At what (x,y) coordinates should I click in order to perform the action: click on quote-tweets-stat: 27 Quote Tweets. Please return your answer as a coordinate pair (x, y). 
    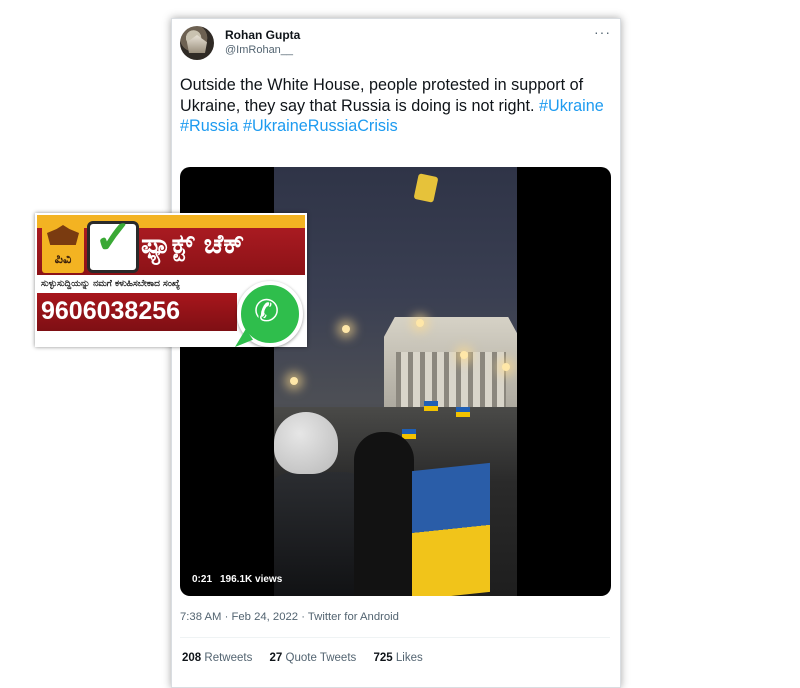
    Looking at the image, I should click on (313, 658).